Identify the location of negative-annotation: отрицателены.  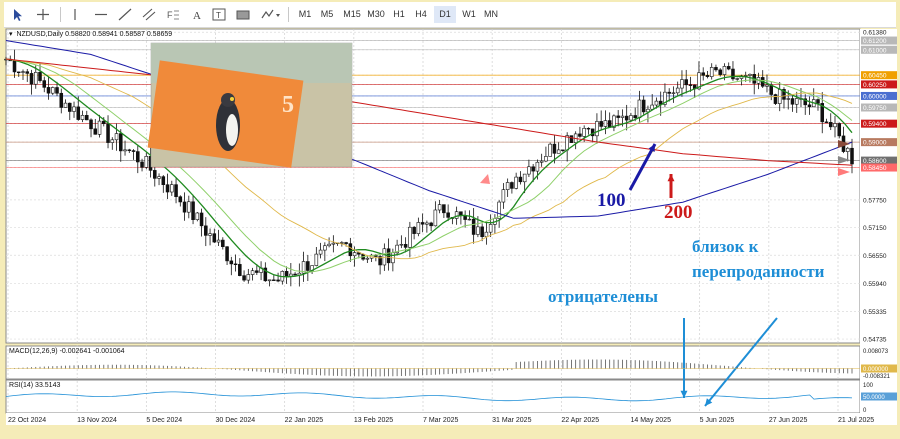
(603, 296).